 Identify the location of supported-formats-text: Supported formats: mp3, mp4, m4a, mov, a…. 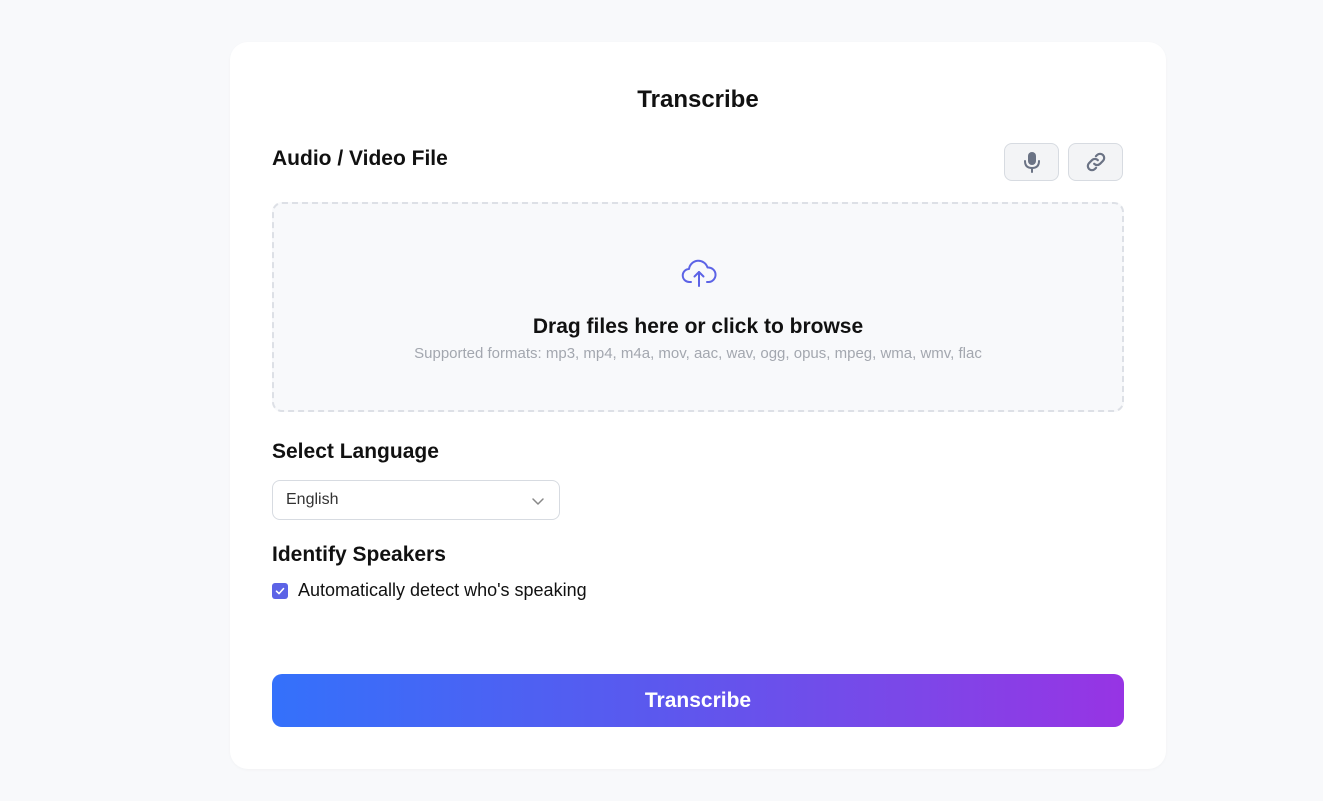
(698, 353).